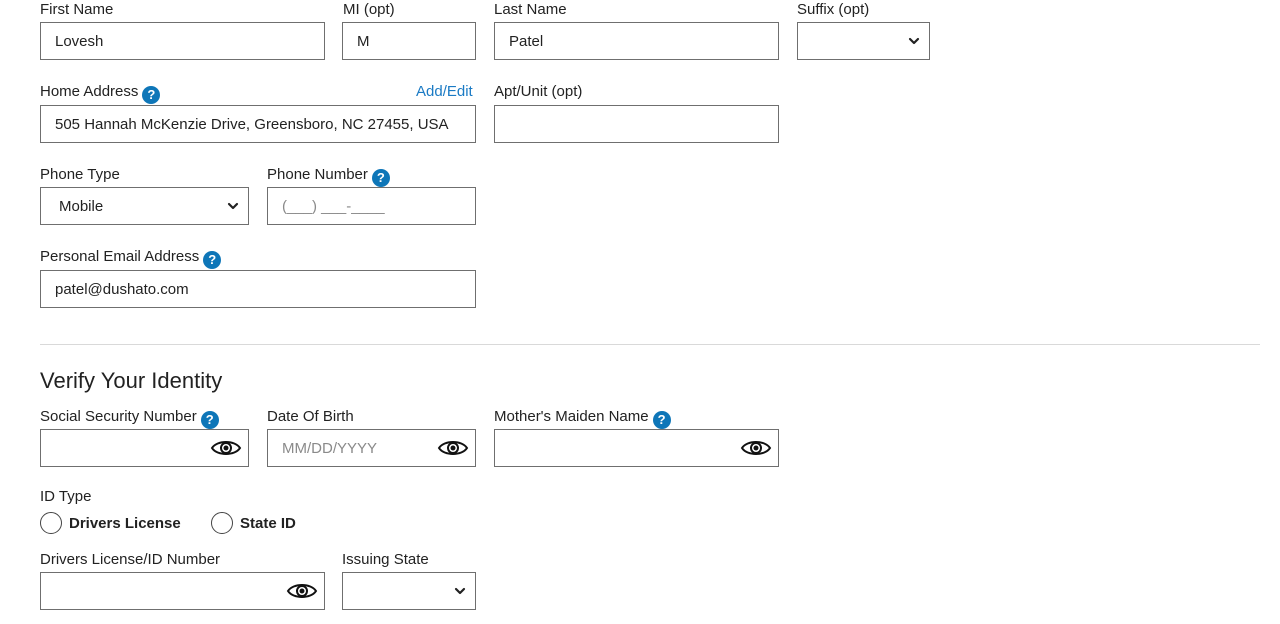  What do you see at coordinates (363, 41) in the screenshot?
I see `mi-value: M` at bounding box center [363, 41].